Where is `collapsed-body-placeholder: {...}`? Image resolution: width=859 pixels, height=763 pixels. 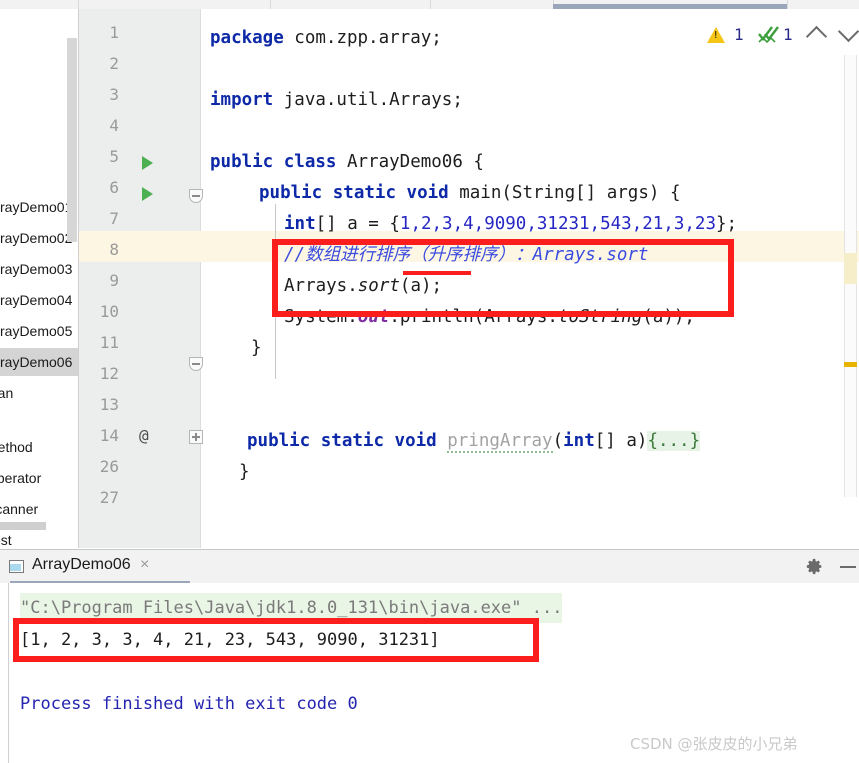
collapsed-body-placeholder: {...} is located at coordinates (674, 441).